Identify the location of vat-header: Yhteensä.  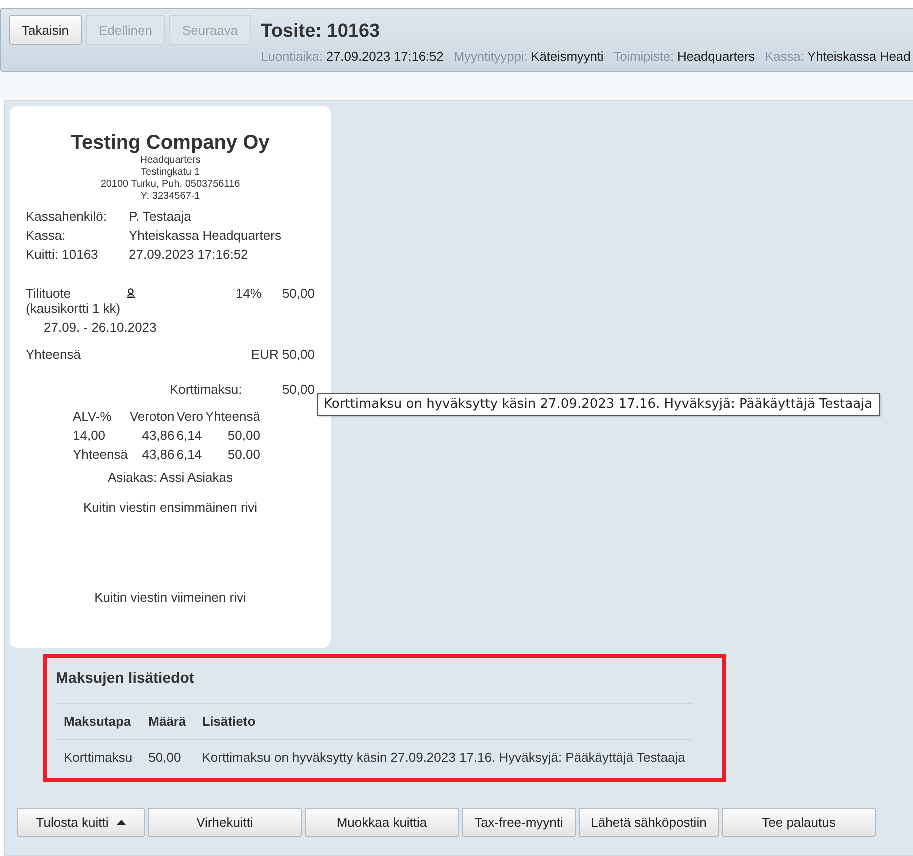
(233, 417).